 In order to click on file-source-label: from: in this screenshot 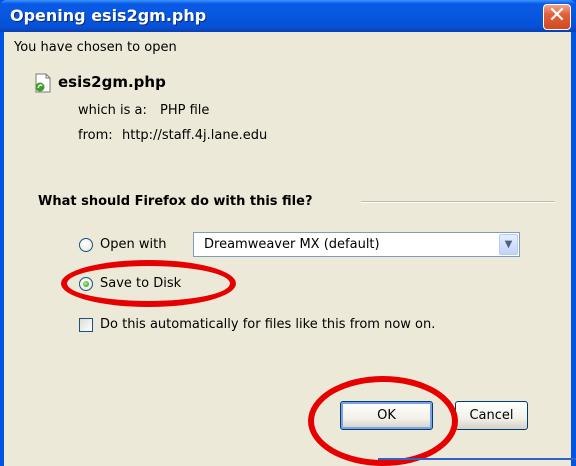, I will do `click(95, 135)`.